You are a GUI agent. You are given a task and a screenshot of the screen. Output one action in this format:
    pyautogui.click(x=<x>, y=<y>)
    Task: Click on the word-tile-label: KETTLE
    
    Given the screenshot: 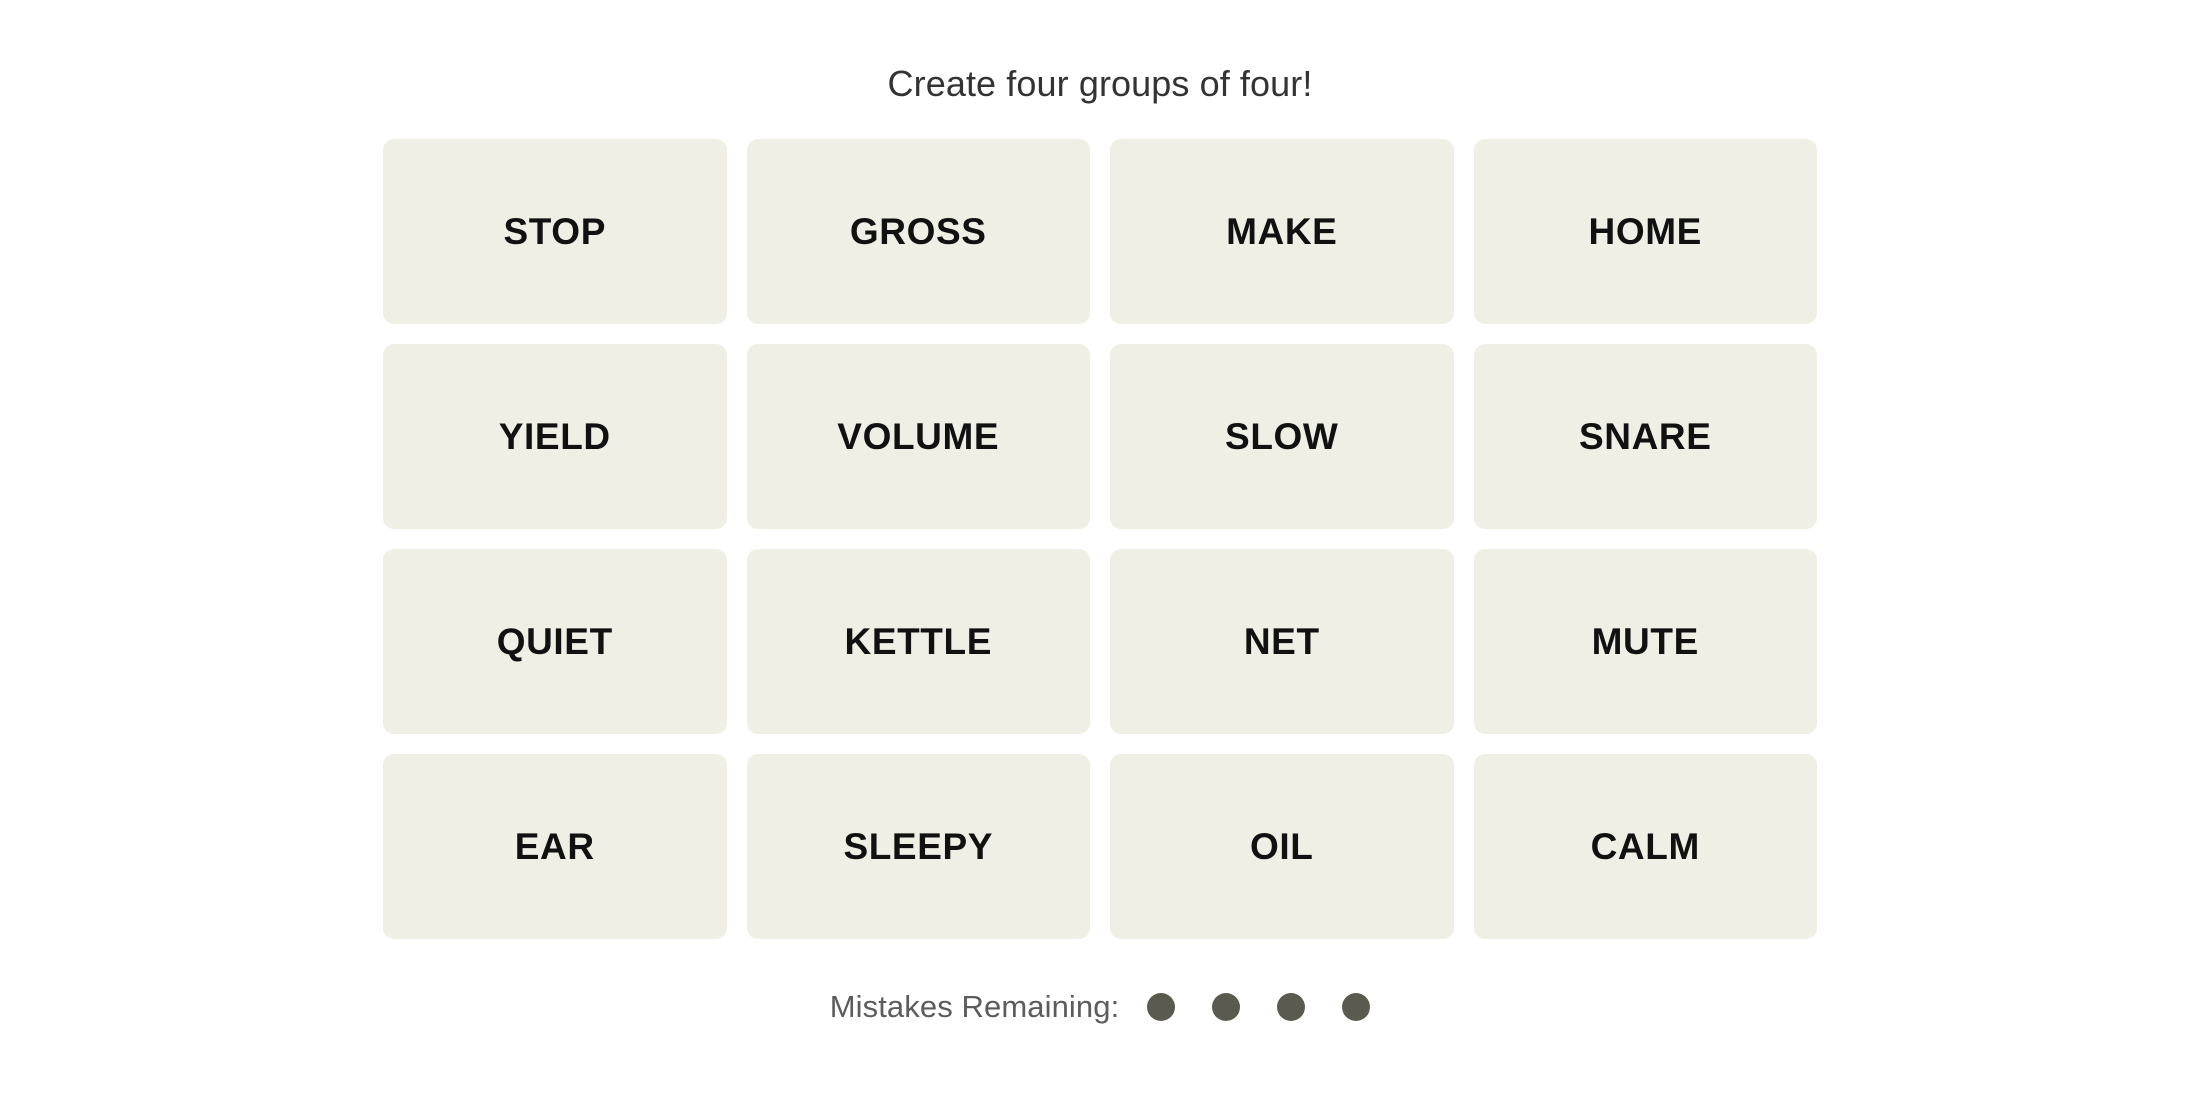 What is the action you would take?
    pyautogui.click(x=918, y=641)
    